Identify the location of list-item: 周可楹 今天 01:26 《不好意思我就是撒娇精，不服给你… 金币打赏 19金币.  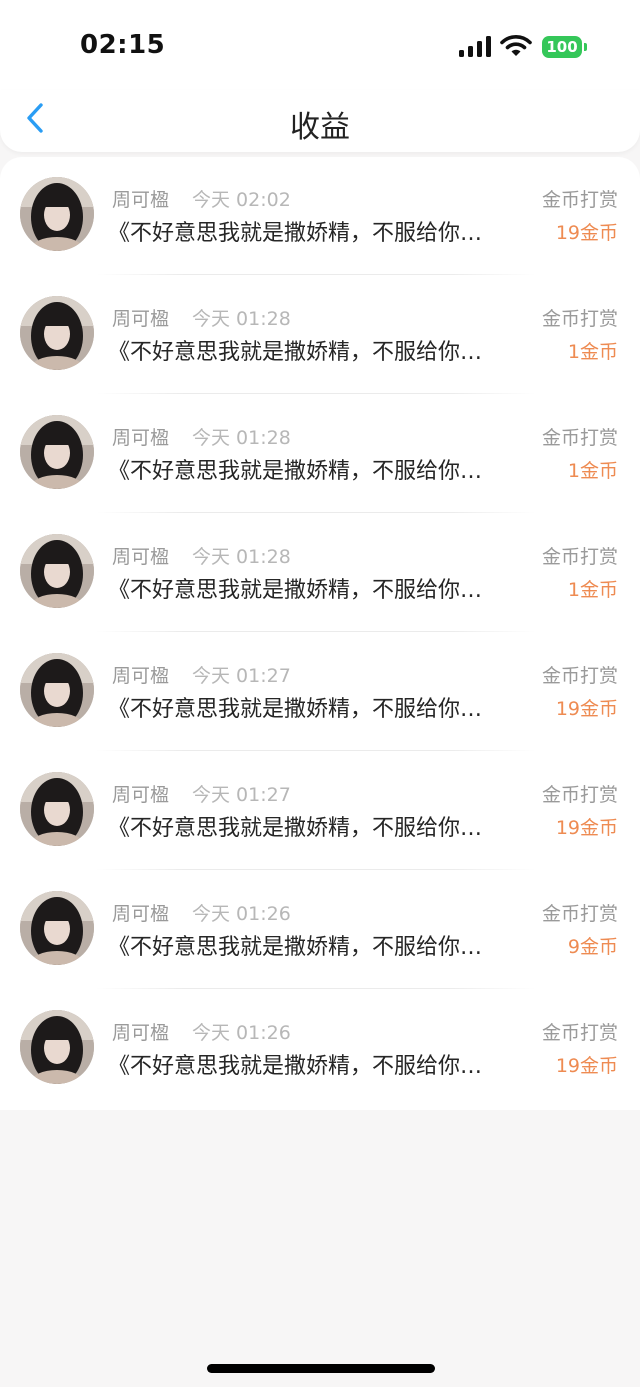
(320, 1049).